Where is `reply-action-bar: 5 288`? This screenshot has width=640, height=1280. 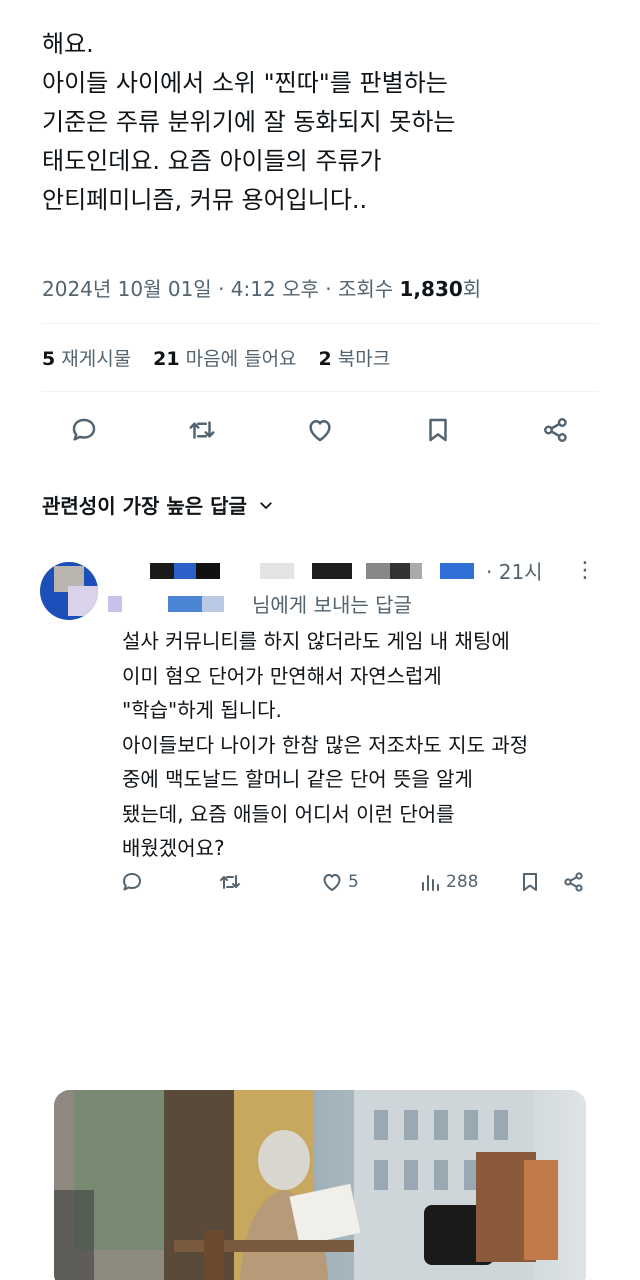 reply-action-bar: 5 288 is located at coordinates (360, 882).